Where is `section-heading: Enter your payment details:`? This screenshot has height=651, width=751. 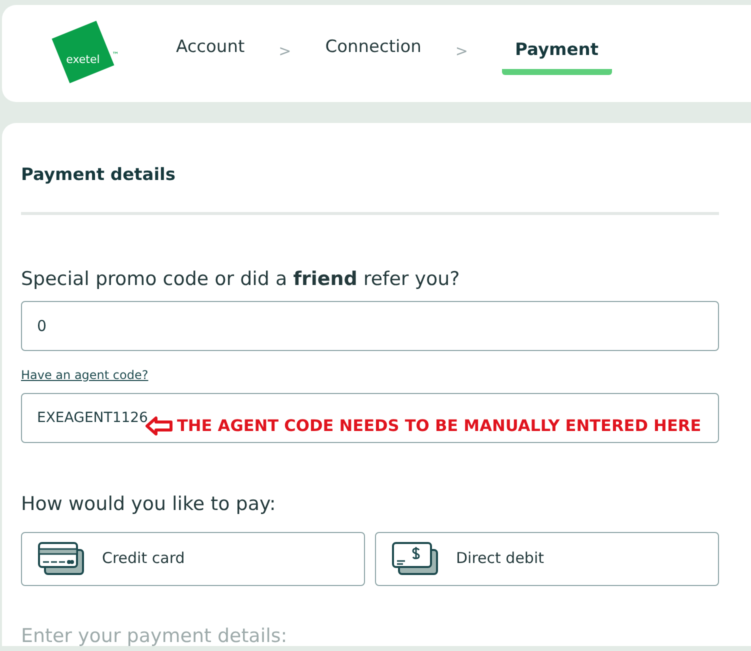
section-heading: Enter your payment details: is located at coordinates (154, 635).